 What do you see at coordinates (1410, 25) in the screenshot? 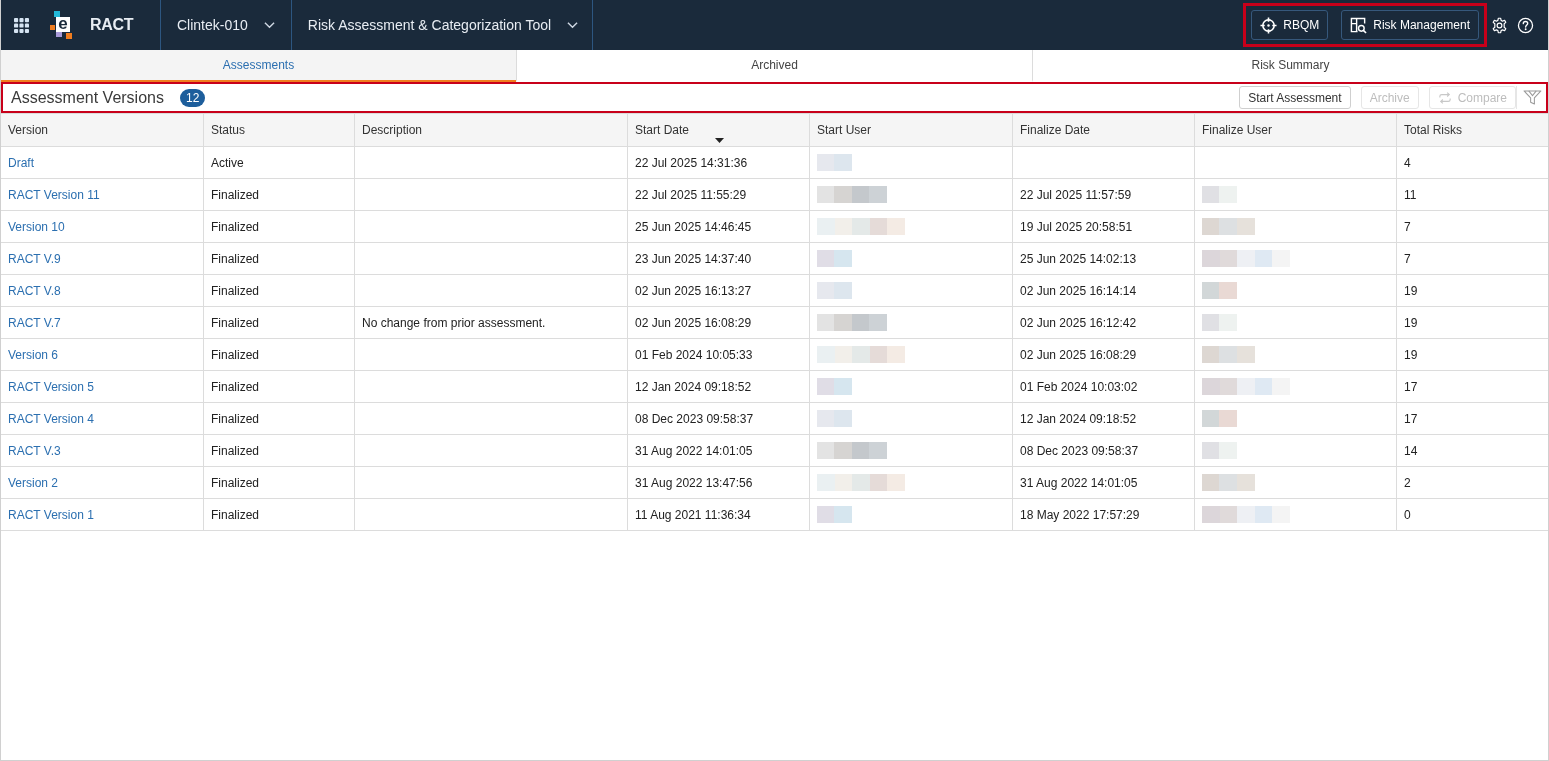
I see `app-action-button: Risk Management` at bounding box center [1410, 25].